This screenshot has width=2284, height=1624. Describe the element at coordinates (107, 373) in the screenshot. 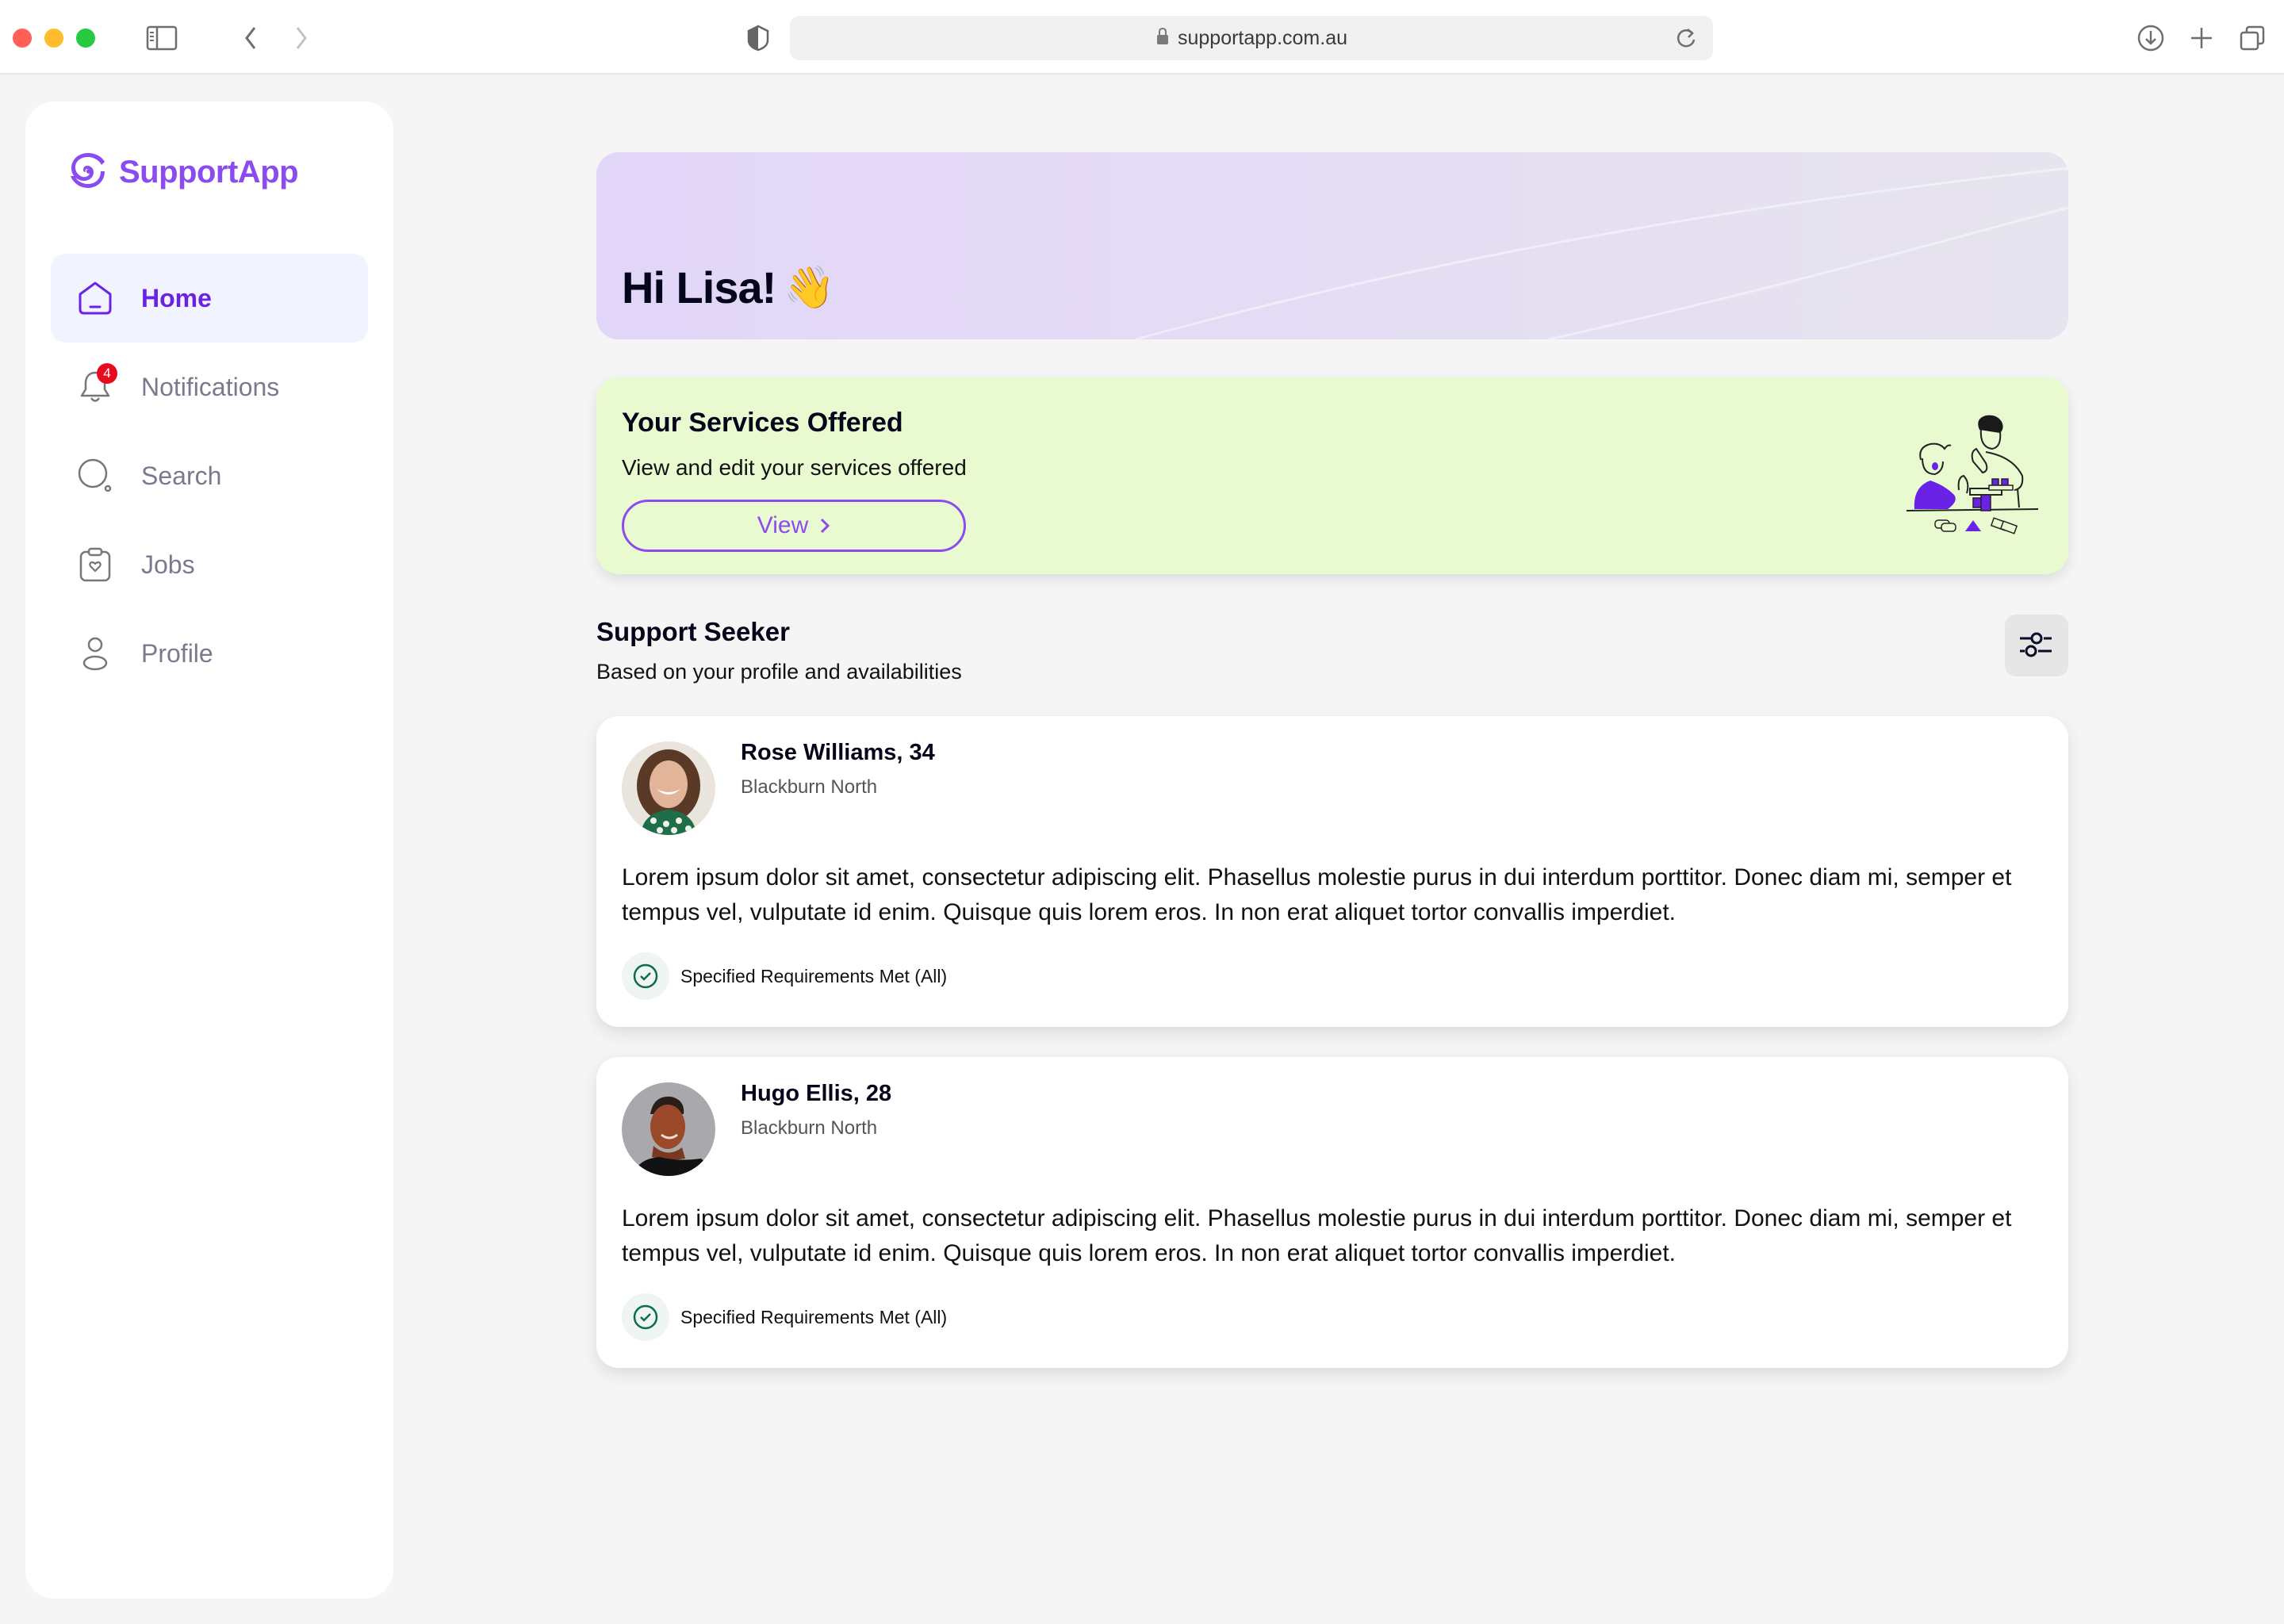

I see `notification-badge: 4` at that location.